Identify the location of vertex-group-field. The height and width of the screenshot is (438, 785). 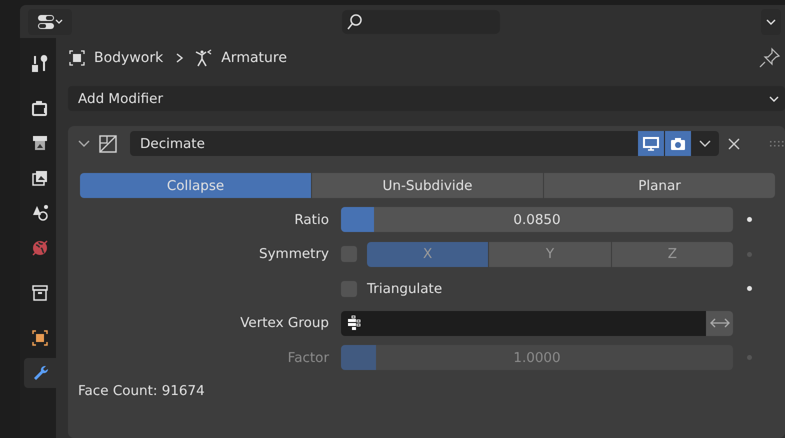
(523, 323).